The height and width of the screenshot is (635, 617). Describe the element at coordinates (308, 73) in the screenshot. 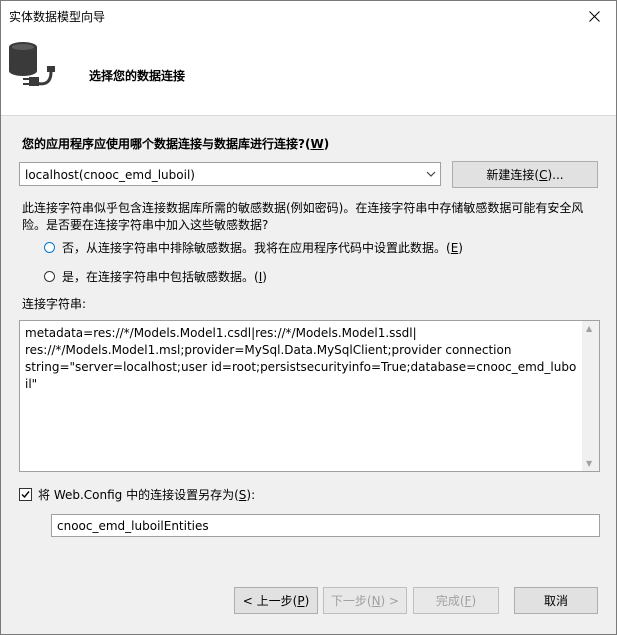

I see `wizard-header: 选择您的数据连接` at that location.